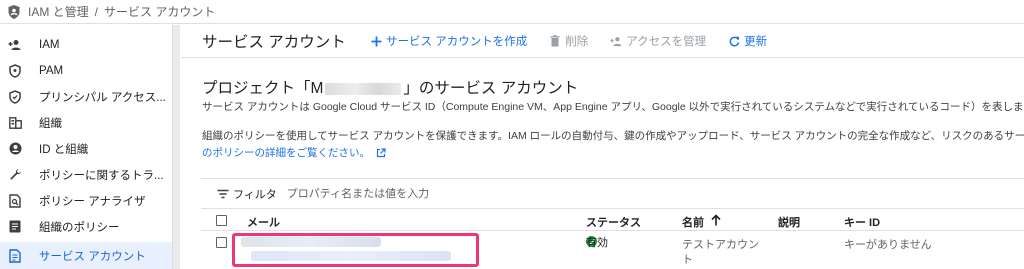 This screenshot has height=269, width=1024. Describe the element at coordinates (376, 41) in the screenshot. I see `plus-icon` at that location.